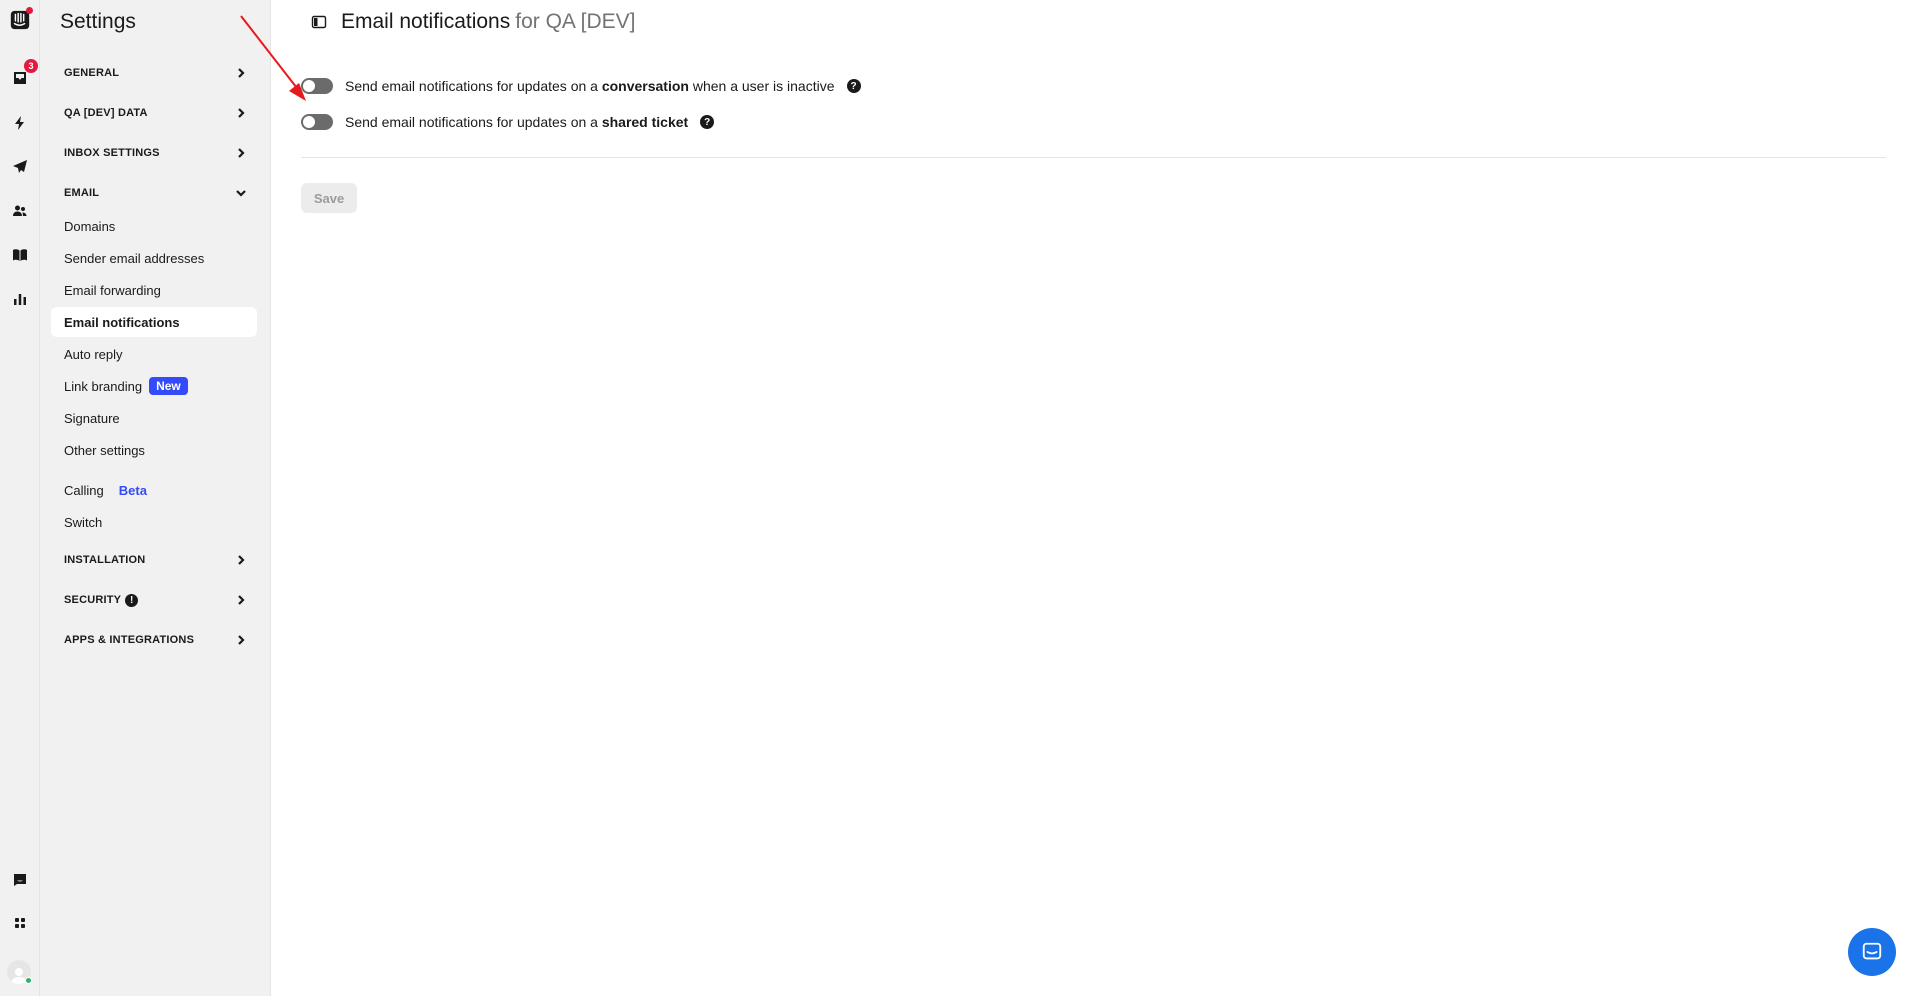 This screenshot has width=1916, height=996. I want to click on sidebar-item-link-branding: Link branding New, so click(154, 386).